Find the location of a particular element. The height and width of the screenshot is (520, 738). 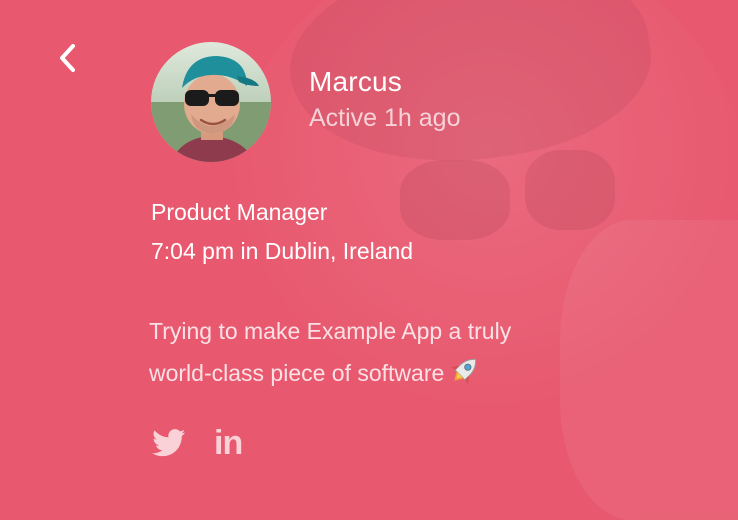

twitter-icon is located at coordinates (169, 443).